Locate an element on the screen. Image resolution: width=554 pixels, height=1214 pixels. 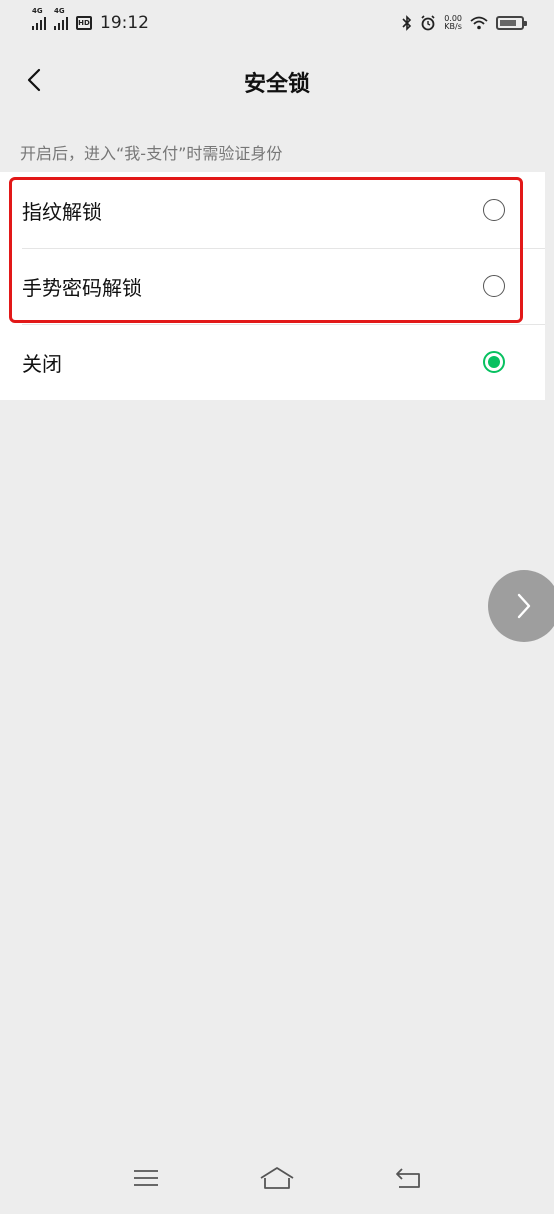
network-speed-unit: KB/s is located at coordinates (453, 26).